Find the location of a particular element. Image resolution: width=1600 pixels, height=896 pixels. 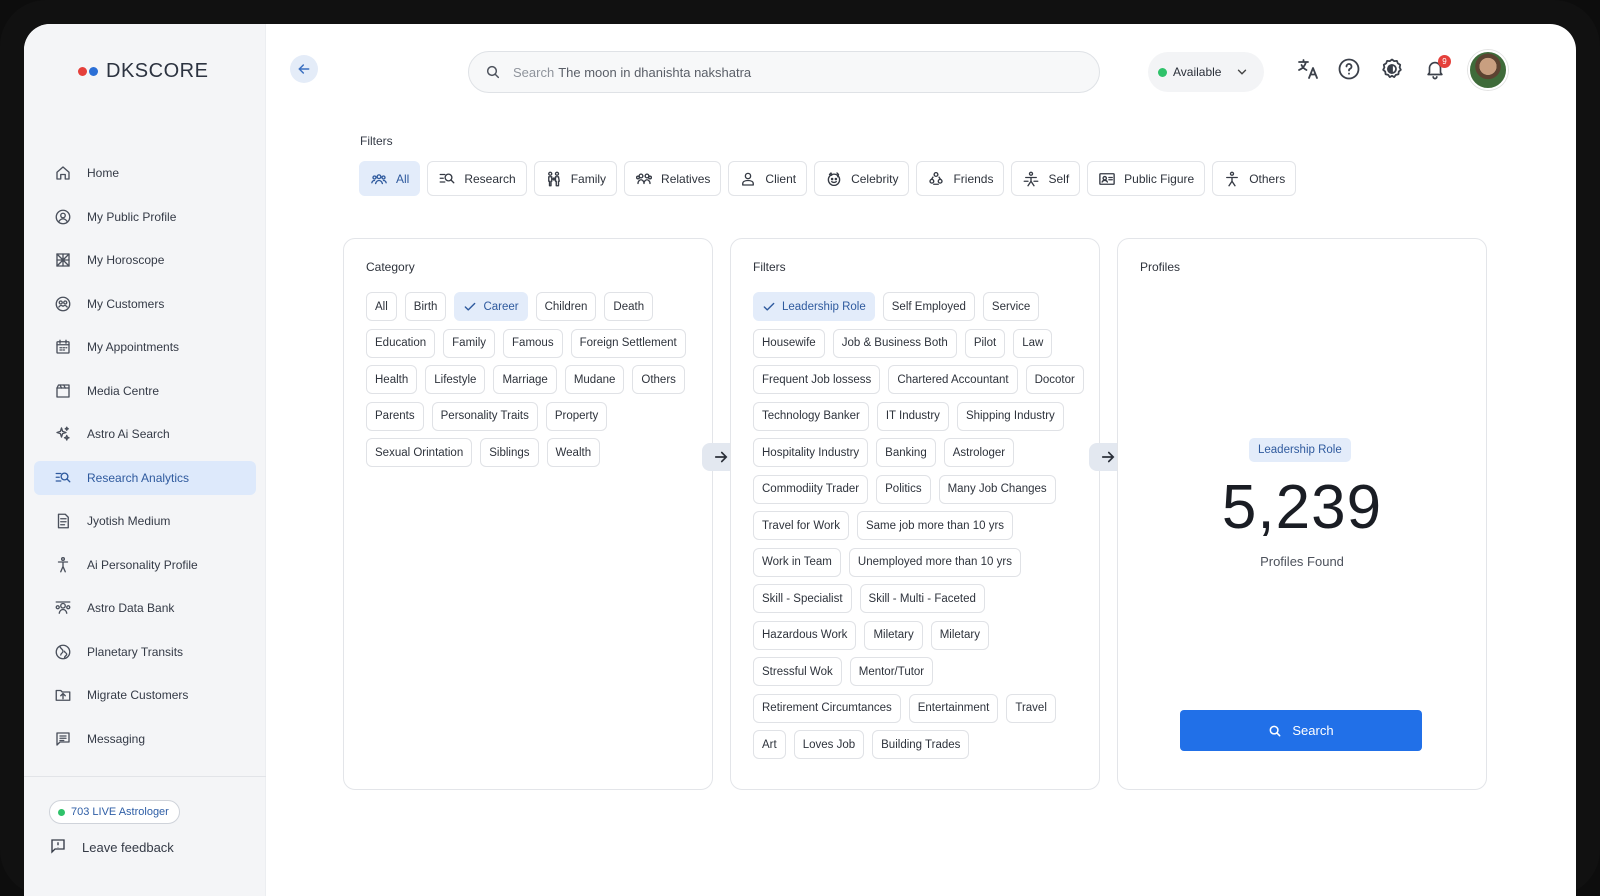

availability-dropdown: Available is located at coordinates (1206, 72).